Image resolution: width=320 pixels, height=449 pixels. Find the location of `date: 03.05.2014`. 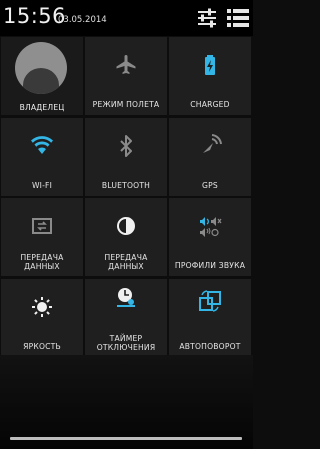

date: 03.05.2014 is located at coordinates (82, 20).